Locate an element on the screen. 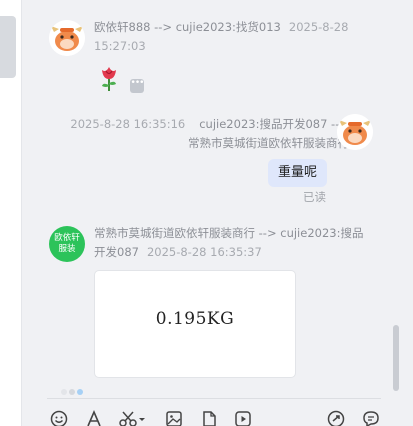 The height and width of the screenshot is (426, 413). font-icon is located at coordinates (94, 417).